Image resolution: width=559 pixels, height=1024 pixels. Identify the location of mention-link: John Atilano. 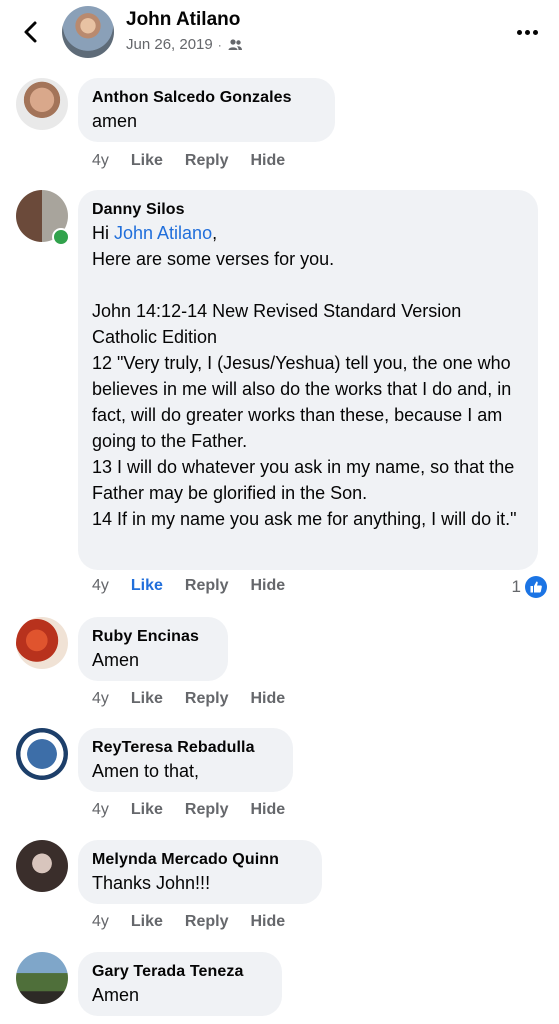
(163, 233).